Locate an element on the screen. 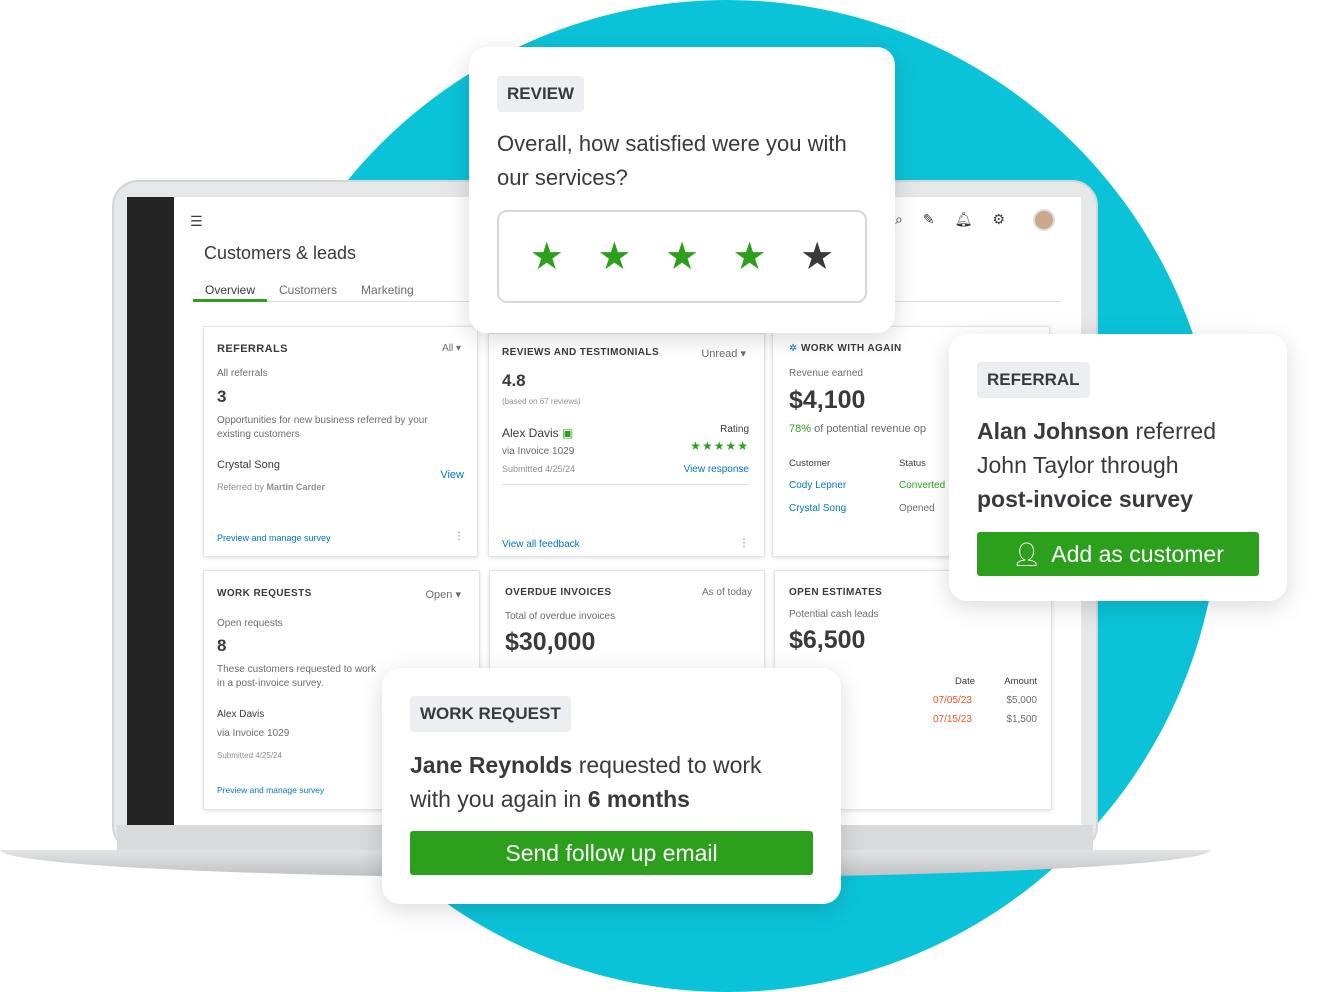 Image resolution: width=1320 pixels, height=992 pixels. page-title: Customers & leads is located at coordinates (280, 253).